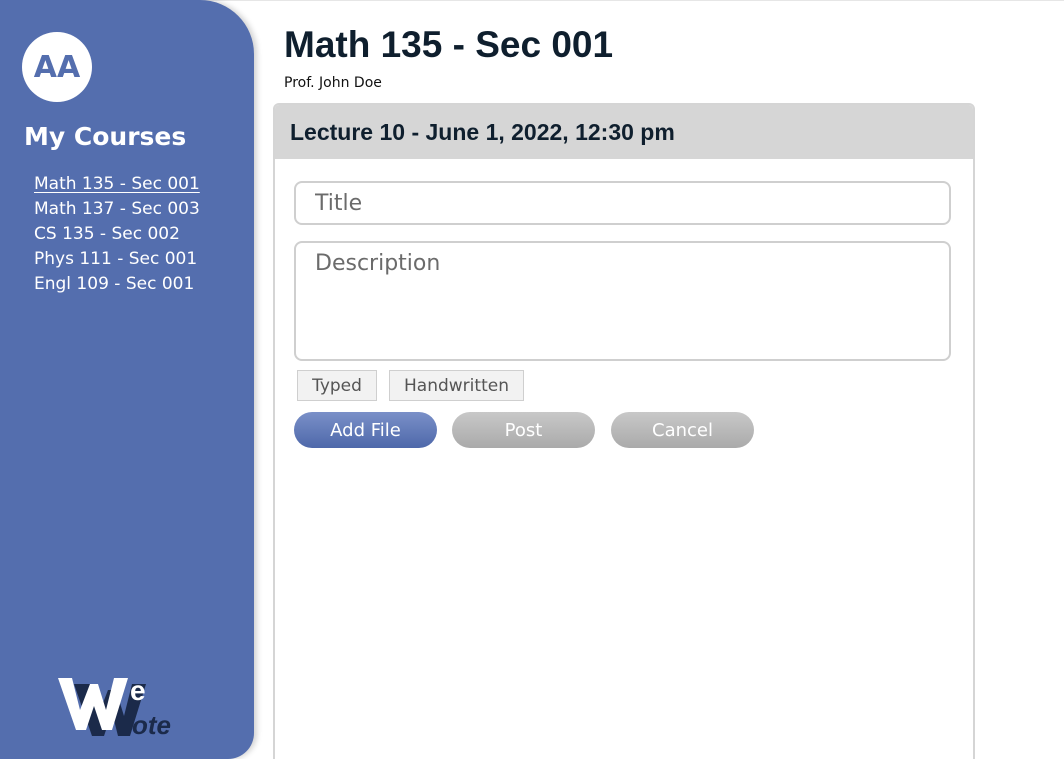 This screenshot has height=759, width=1064. I want to click on sidebar-item-math-137: Math 137 - Sec 003, so click(117, 209).